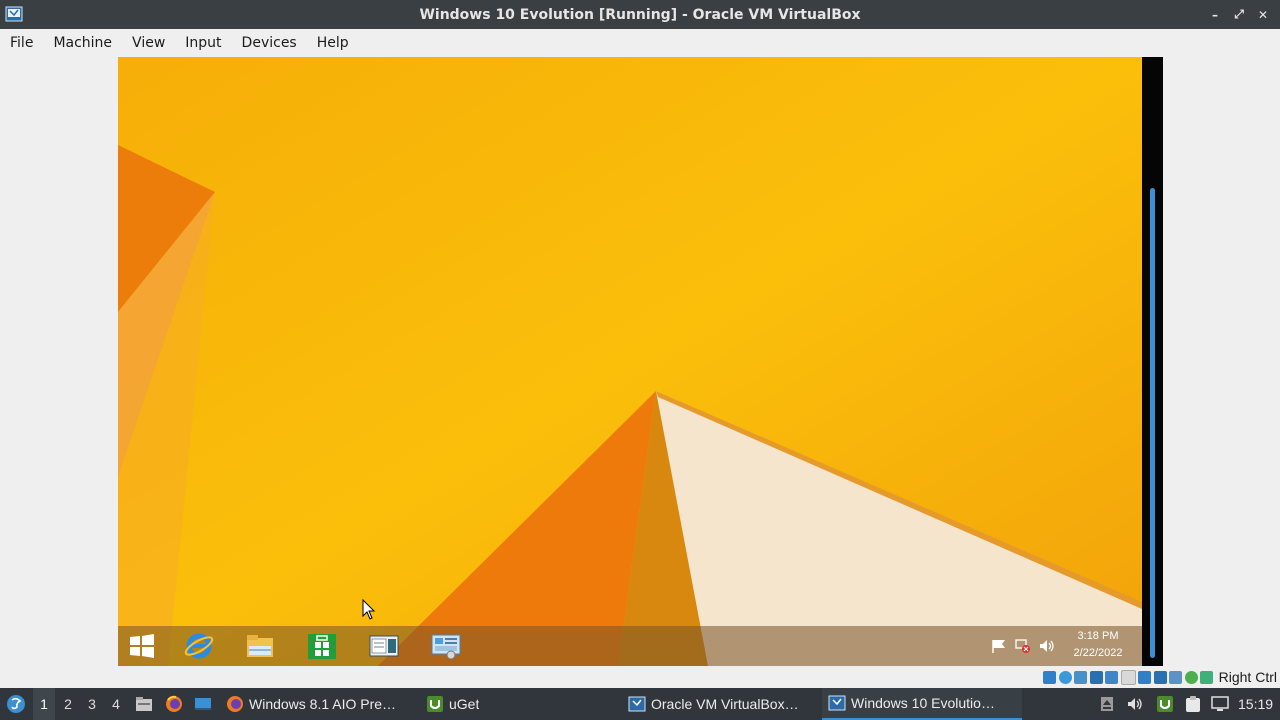  What do you see at coordinates (1081, 677) in the screenshot?
I see `audio-icon` at bounding box center [1081, 677].